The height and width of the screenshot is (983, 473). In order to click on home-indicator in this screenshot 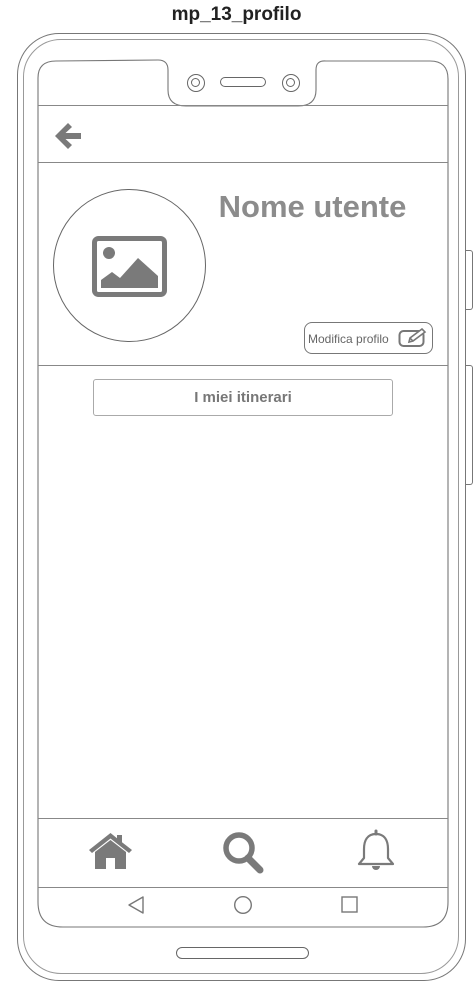, I will do `click(242, 953)`.